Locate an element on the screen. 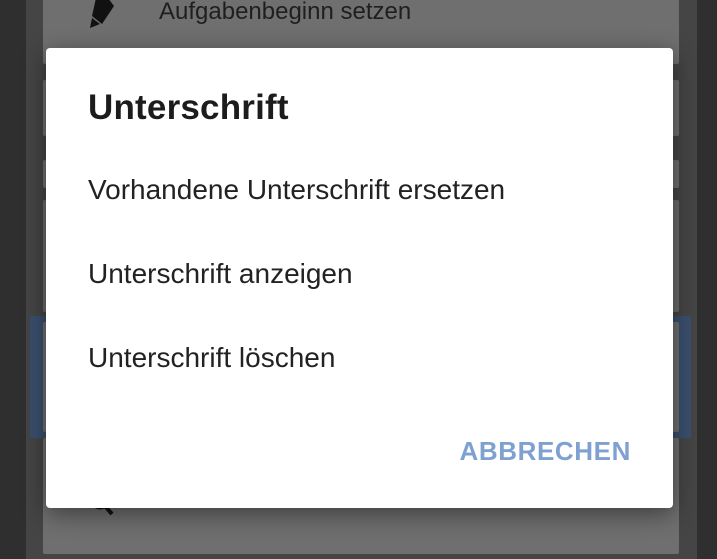 The image size is (717, 559). task-start-row: Aufgabenbeginn setzen is located at coordinates (249, 16).